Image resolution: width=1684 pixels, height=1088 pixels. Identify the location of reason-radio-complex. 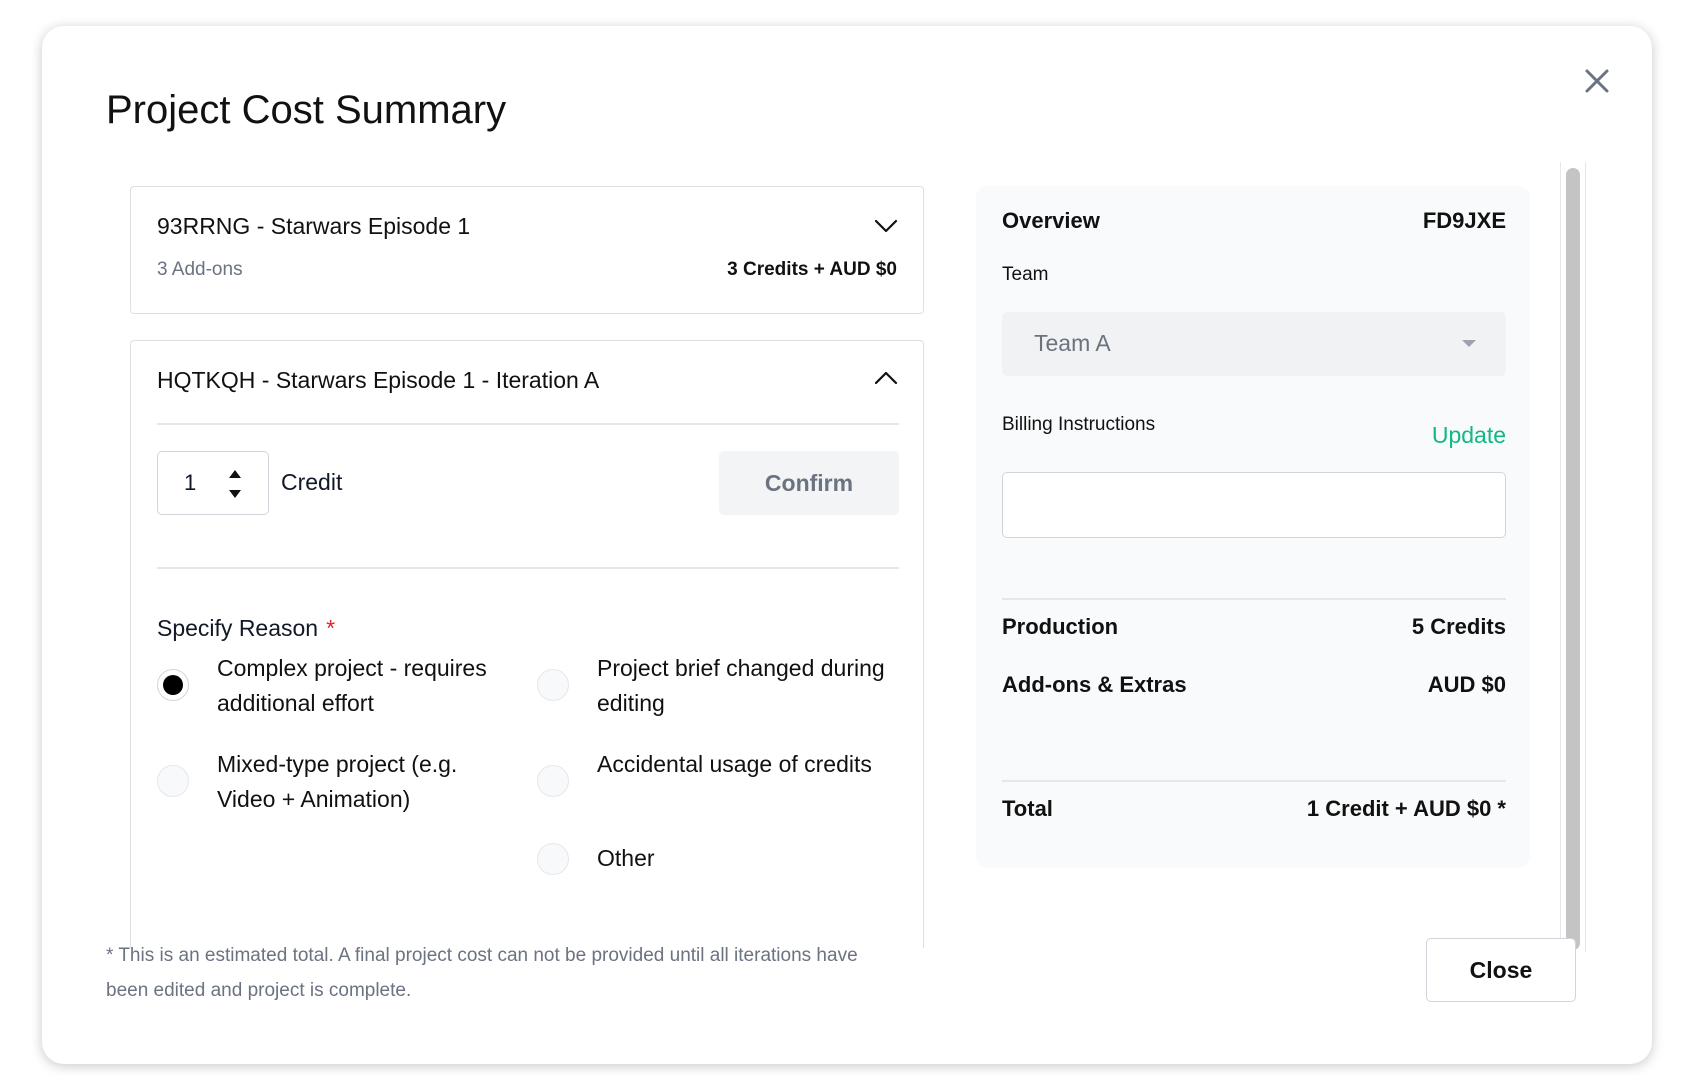
(173, 685).